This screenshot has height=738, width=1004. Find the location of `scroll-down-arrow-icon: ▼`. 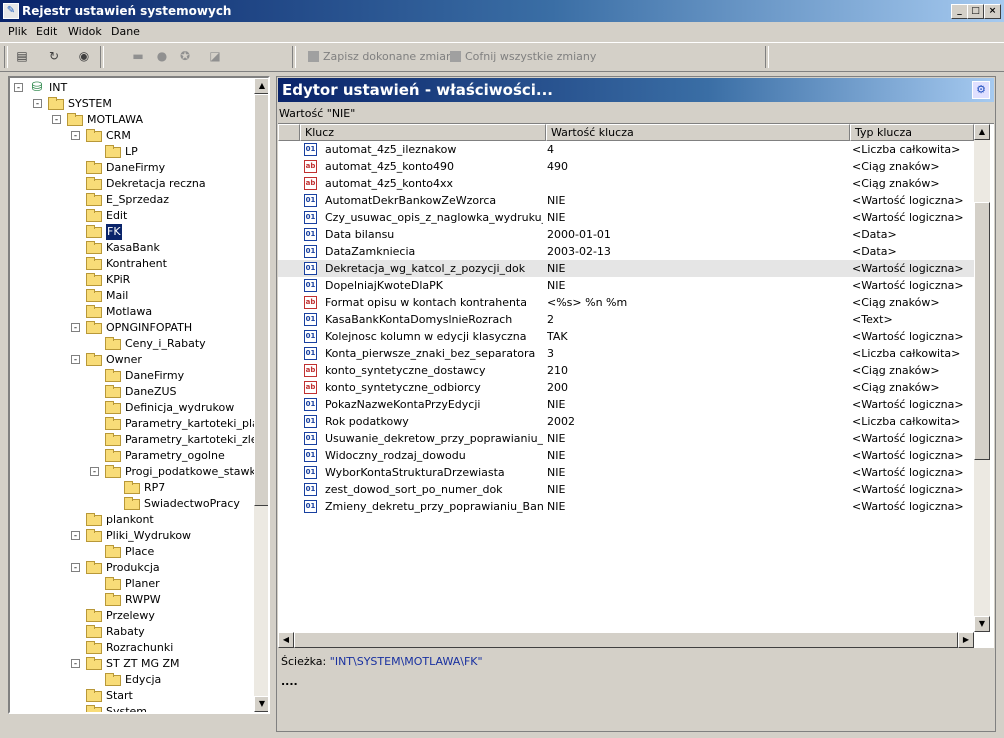

scroll-down-arrow-icon: ▼ is located at coordinates (261, 704).